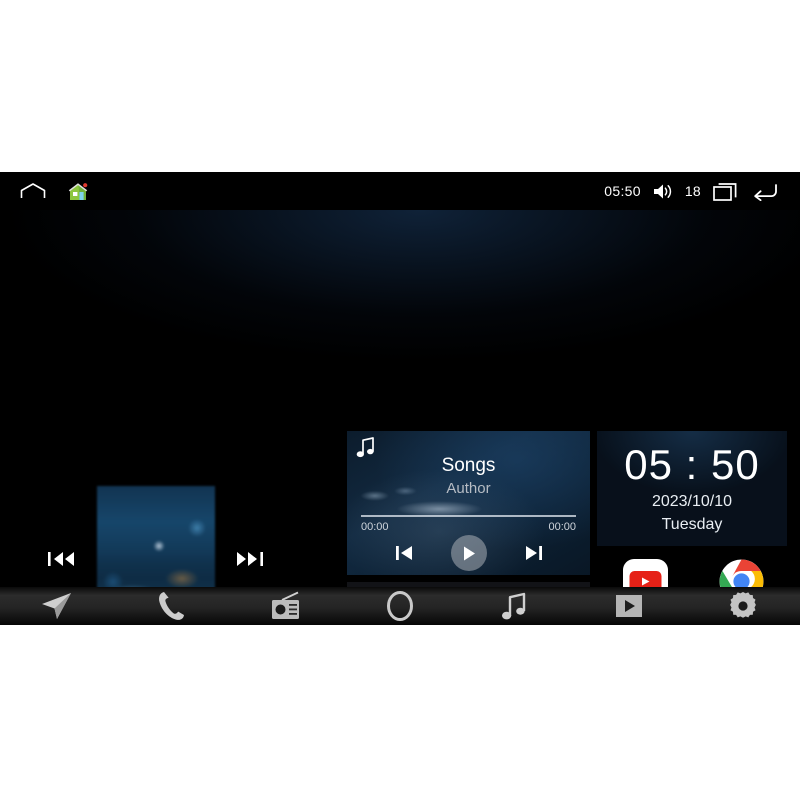  What do you see at coordinates (562, 527) in the screenshot?
I see `music-time-total: 00:00` at bounding box center [562, 527].